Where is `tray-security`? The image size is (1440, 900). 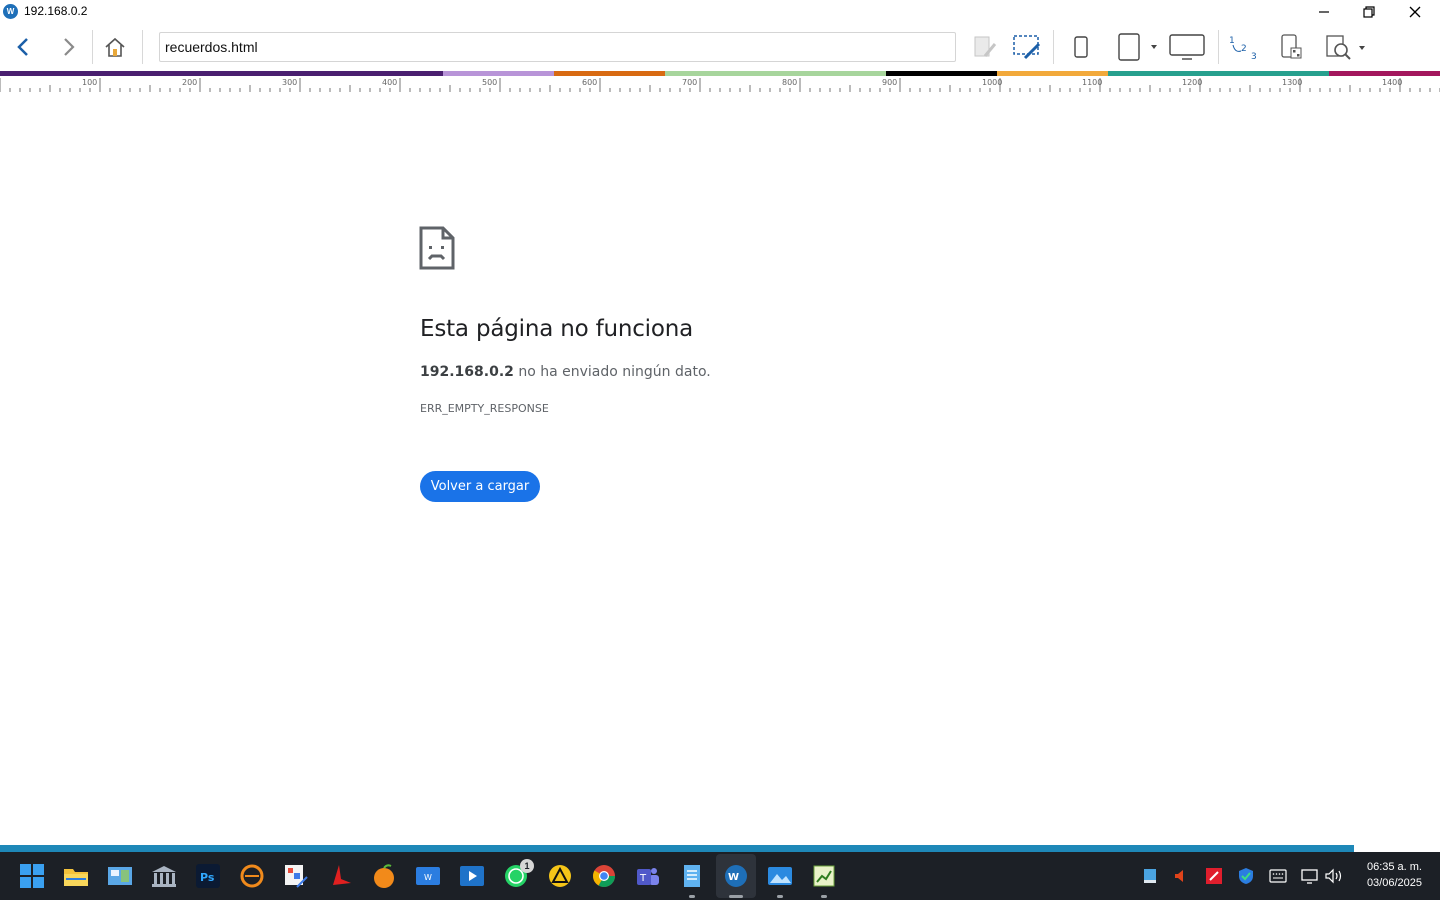
tray-security is located at coordinates (1246, 876).